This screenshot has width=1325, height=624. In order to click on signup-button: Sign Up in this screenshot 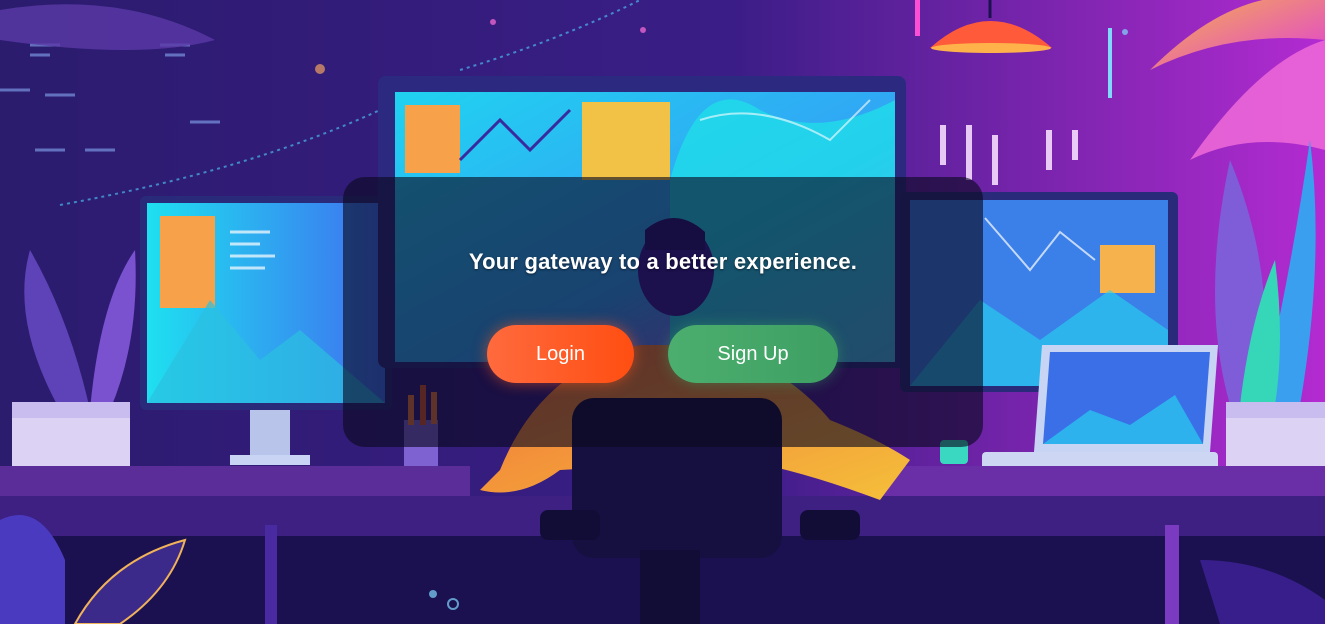, I will do `click(753, 354)`.